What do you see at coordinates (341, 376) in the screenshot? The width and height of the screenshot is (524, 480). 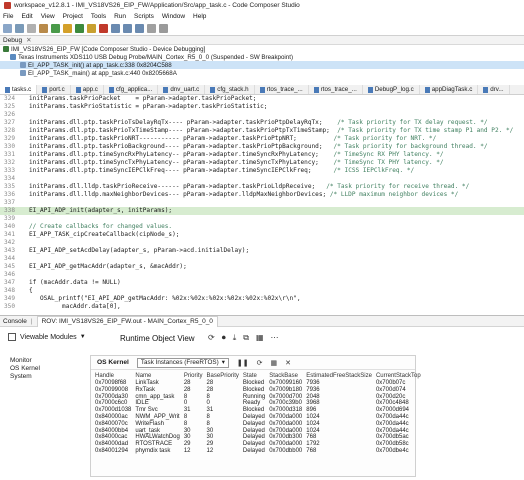 I see `column-header: EstimatedFreeStackSize` at bounding box center [341, 376].